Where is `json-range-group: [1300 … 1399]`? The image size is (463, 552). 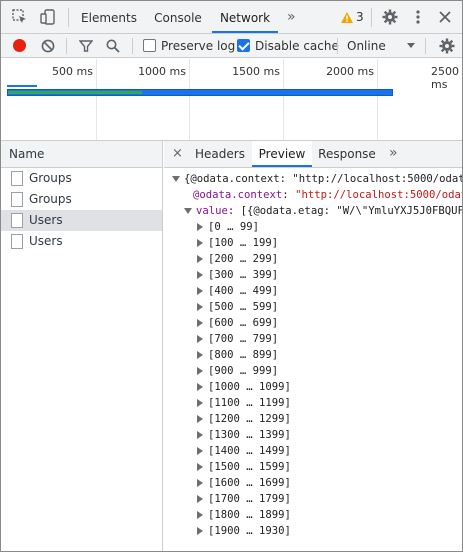
json-range-group: [1300 … 1399] is located at coordinates (244, 435).